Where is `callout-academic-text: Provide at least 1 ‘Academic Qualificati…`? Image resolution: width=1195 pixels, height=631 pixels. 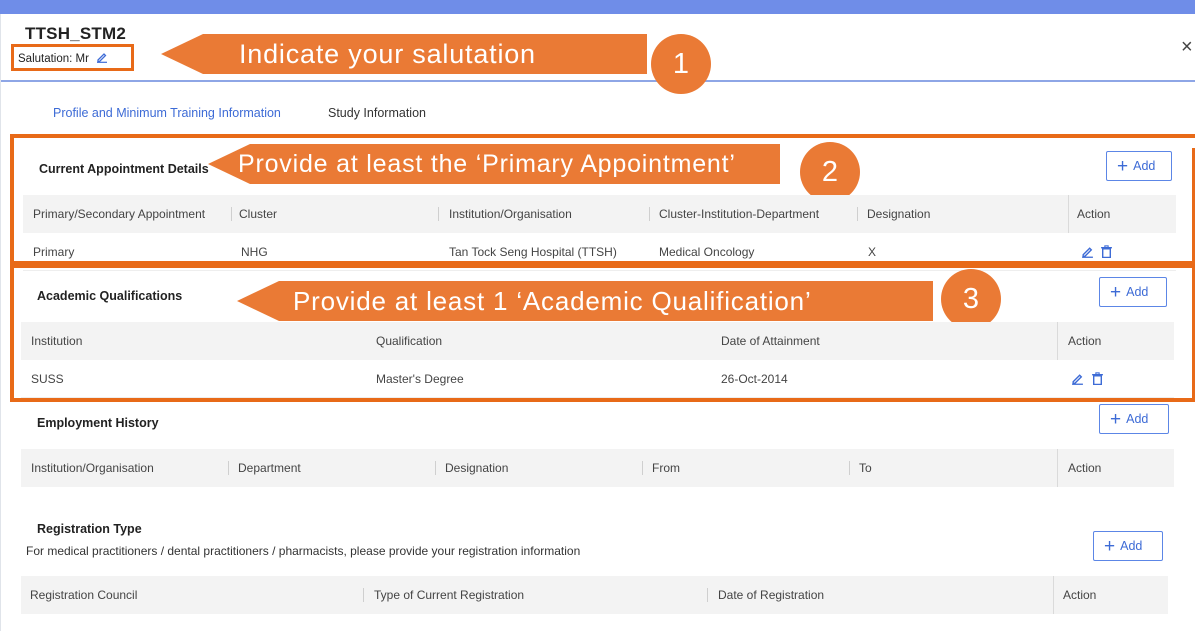 callout-academic-text: Provide at least 1 ‘Academic Qualificati… is located at coordinates (552, 301).